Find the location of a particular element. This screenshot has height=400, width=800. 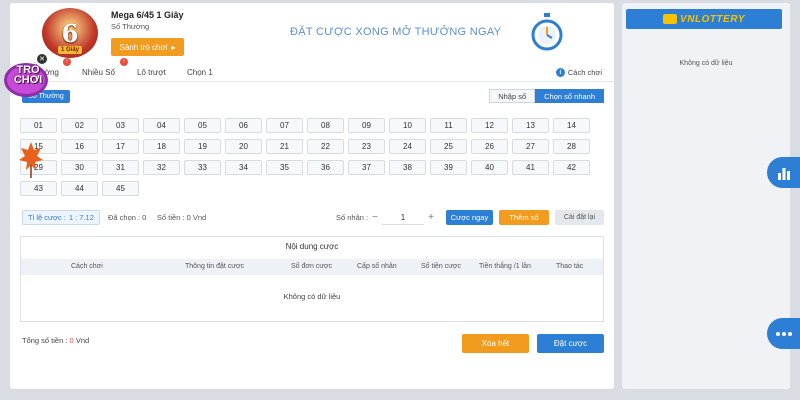

picked-count: Đã chọn : 0 is located at coordinates (127, 217).